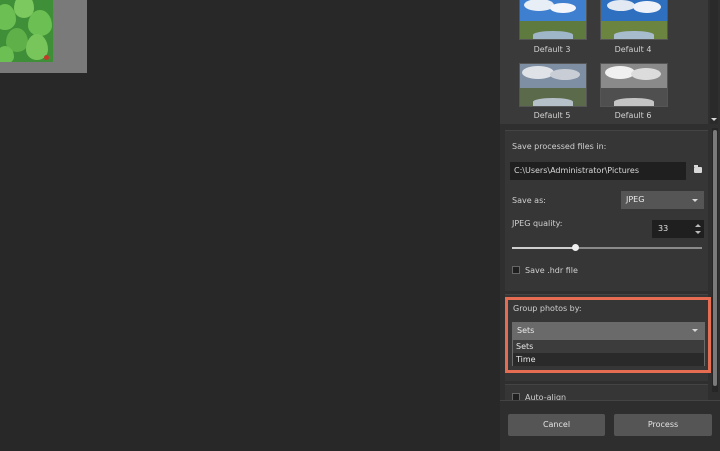  Describe the element at coordinates (608, 335) in the screenshot. I see `highlight-annotation` at that location.